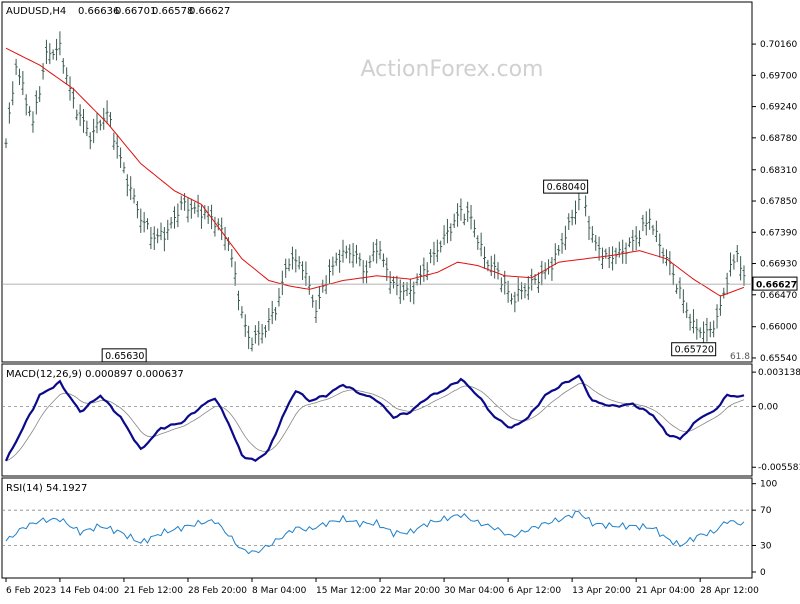  What do you see at coordinates (346, 591) in the screenshot?
I see `time-tick-label: 15 Mar 12:00` at bounding box center [346, 591].